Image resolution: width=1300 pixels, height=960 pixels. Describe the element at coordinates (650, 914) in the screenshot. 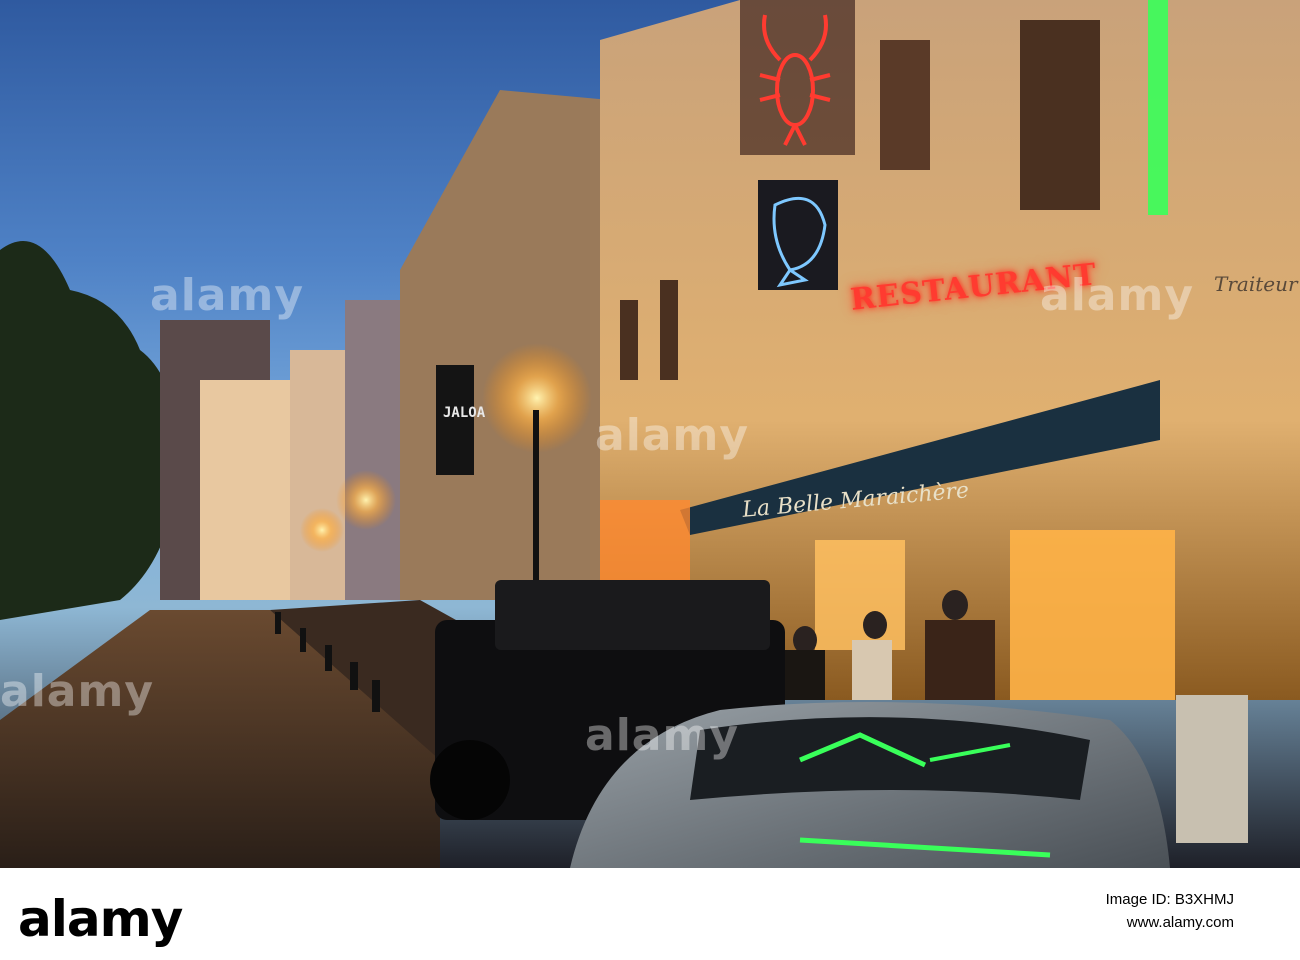

I see `footer-bar` at that location.